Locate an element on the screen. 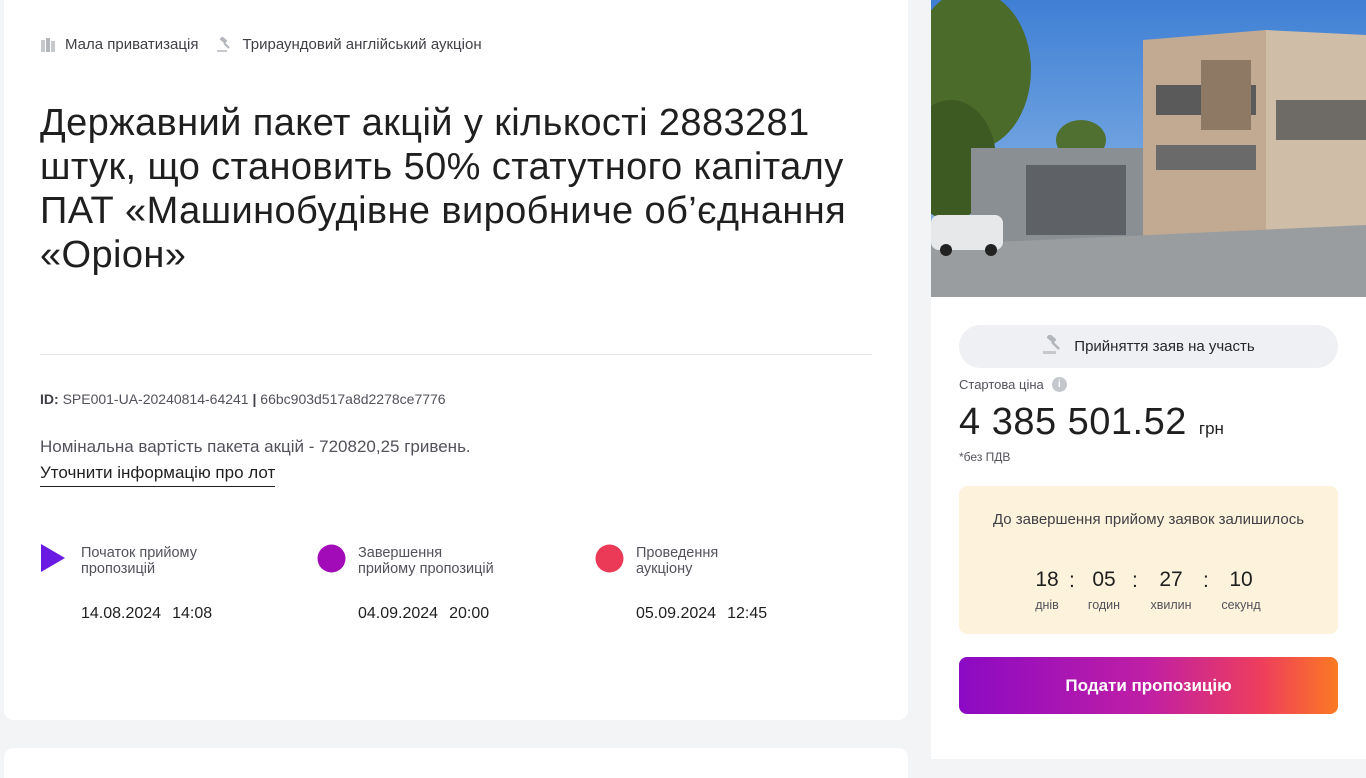 This screenshot has width=1366, height=778. divider is located at coordinates (456, 354).